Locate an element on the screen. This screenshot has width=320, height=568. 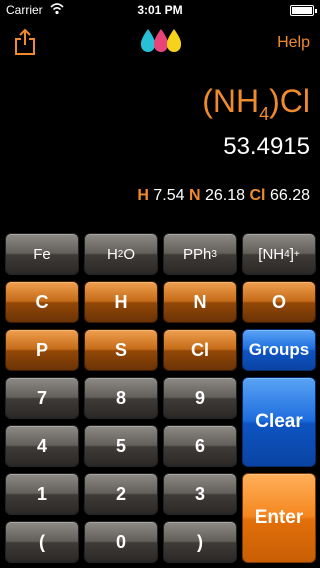
nav-bar: Help is located at coordinates (160, 42).